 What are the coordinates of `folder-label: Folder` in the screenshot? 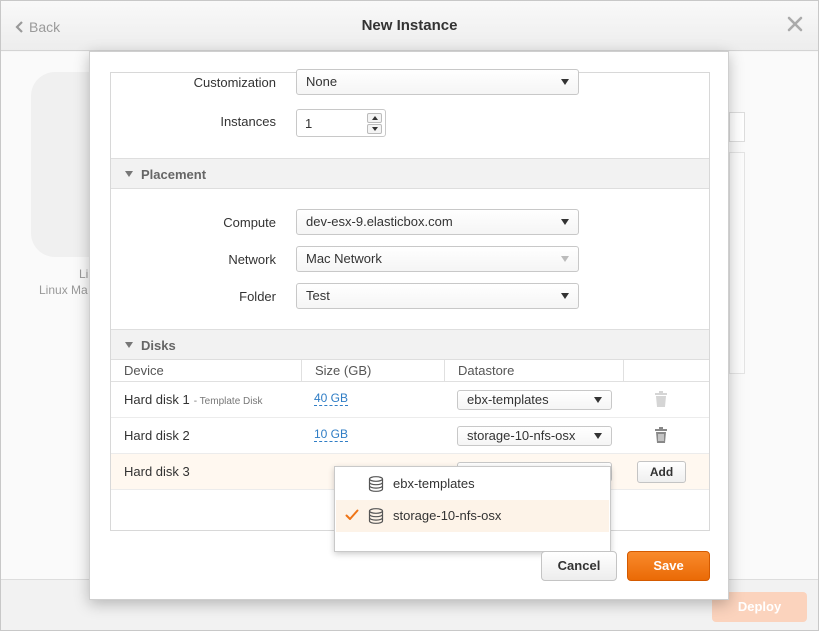 It's located at (257, 296).